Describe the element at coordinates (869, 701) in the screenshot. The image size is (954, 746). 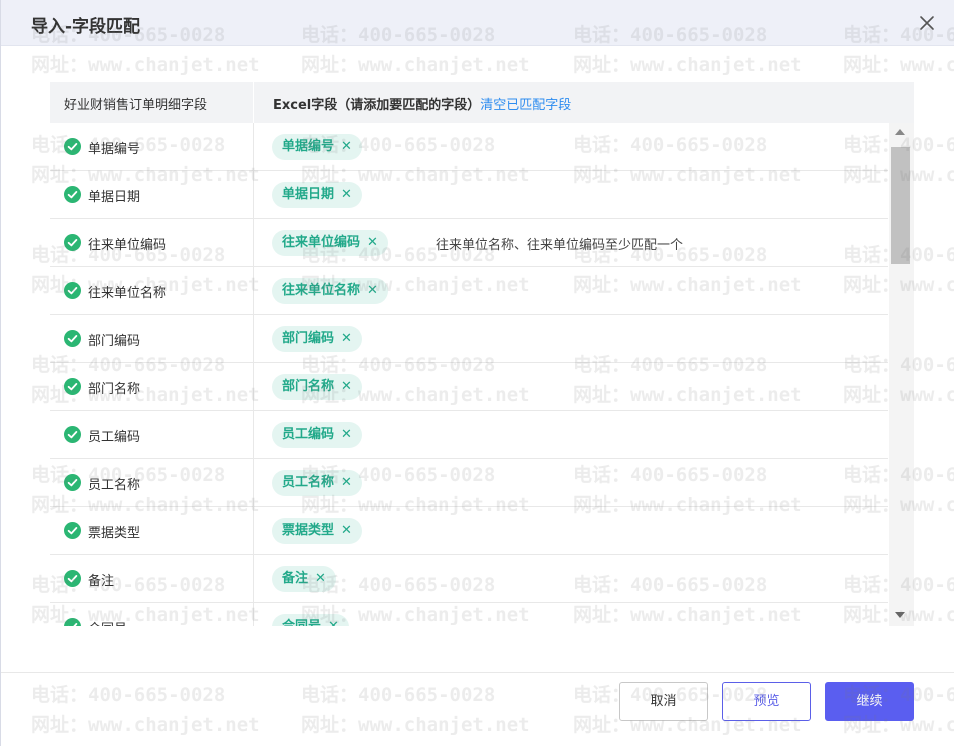
I see `continue-button: 继续` at that location.